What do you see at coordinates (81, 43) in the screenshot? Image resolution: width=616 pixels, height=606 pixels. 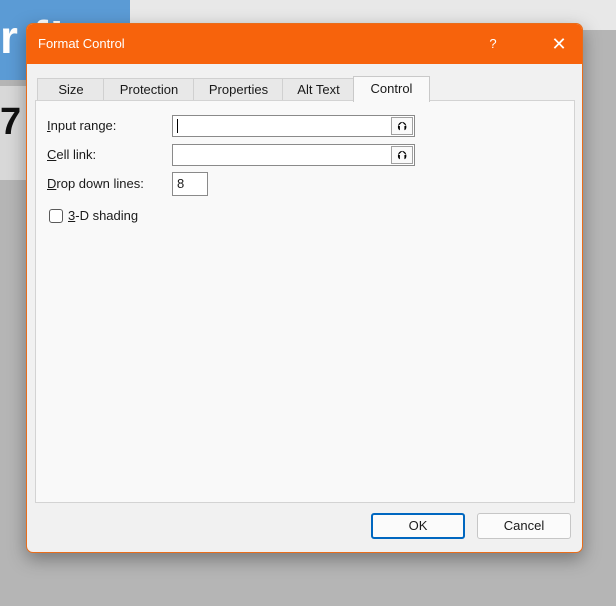 I see `dialog-title: Format Control` at bounding box center [81, 43].